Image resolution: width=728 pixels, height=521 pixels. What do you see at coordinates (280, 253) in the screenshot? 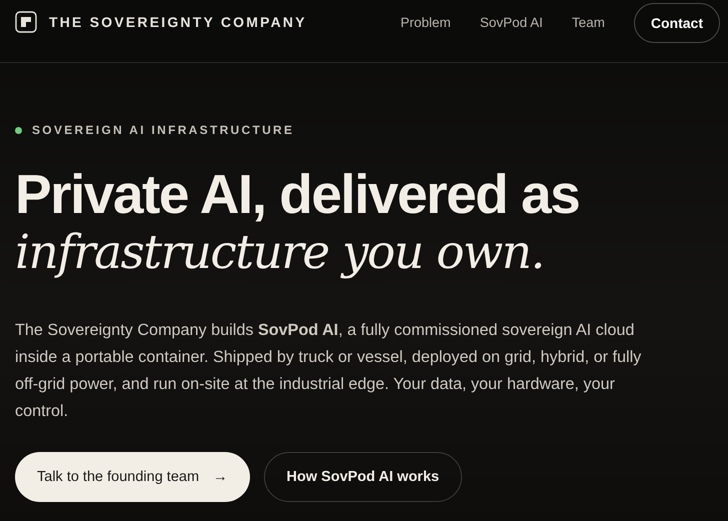
I see `headline-italic: infrastructure you own.` at bounding box center [280, 253].